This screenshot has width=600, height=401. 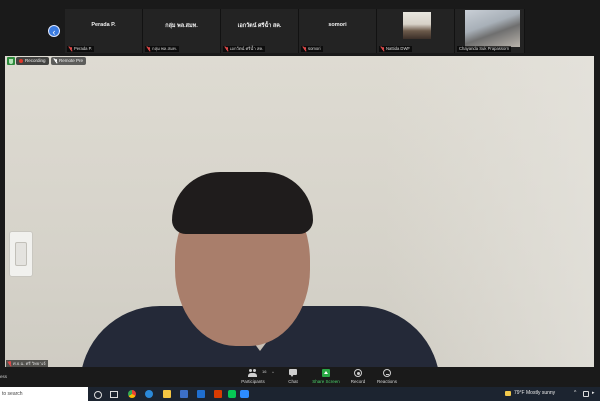 What do you see at coordinates (54, 31) in the screenshot?
I see `previous-page-button: ‹` at bounding box center [54, 31].